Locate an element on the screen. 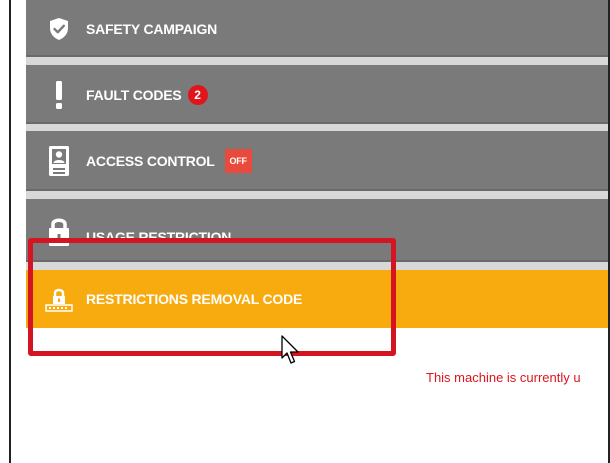  exclamation-icon is located at coordinates (59, 95).